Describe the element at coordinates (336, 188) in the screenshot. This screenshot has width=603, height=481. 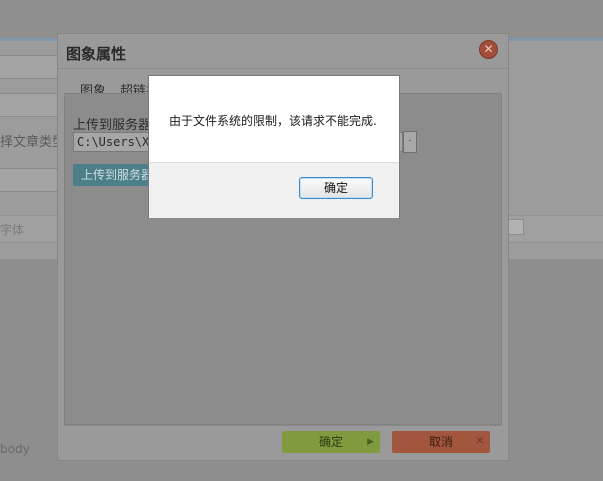
I see `alert-ok-button: 确定` at that location.